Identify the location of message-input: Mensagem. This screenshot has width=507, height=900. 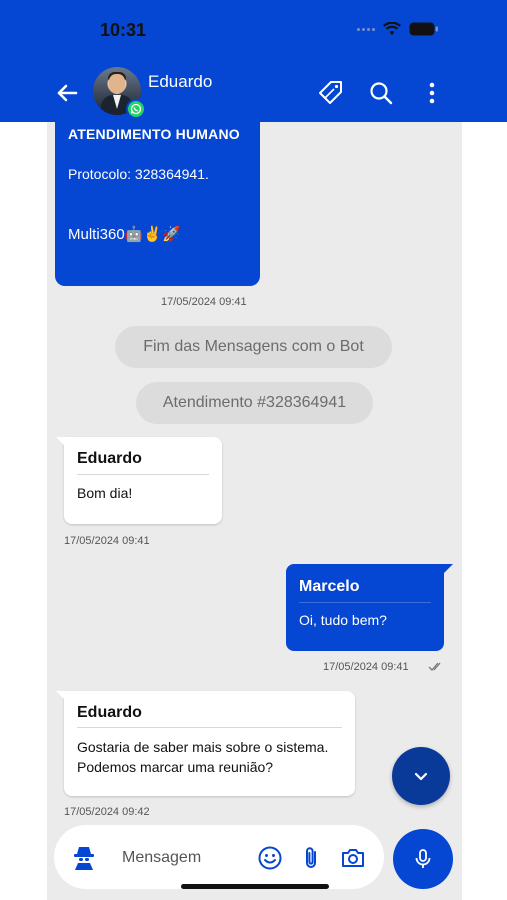
(161, 858).